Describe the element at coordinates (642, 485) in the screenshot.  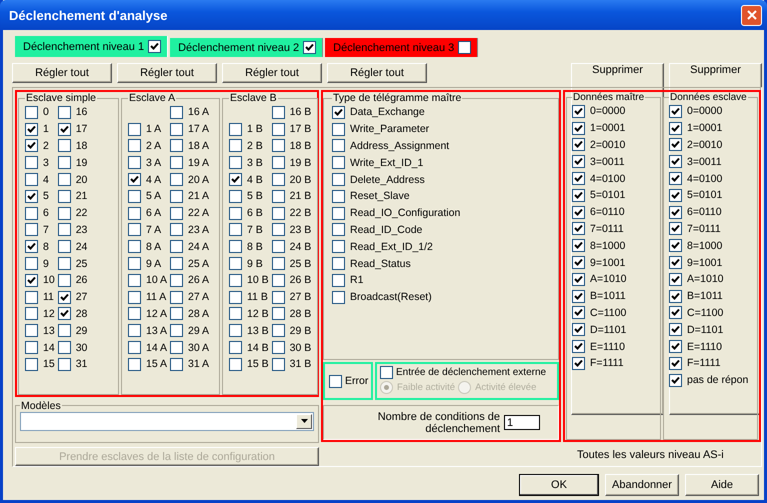
I see `dialog-button: Abandonner` at that location.